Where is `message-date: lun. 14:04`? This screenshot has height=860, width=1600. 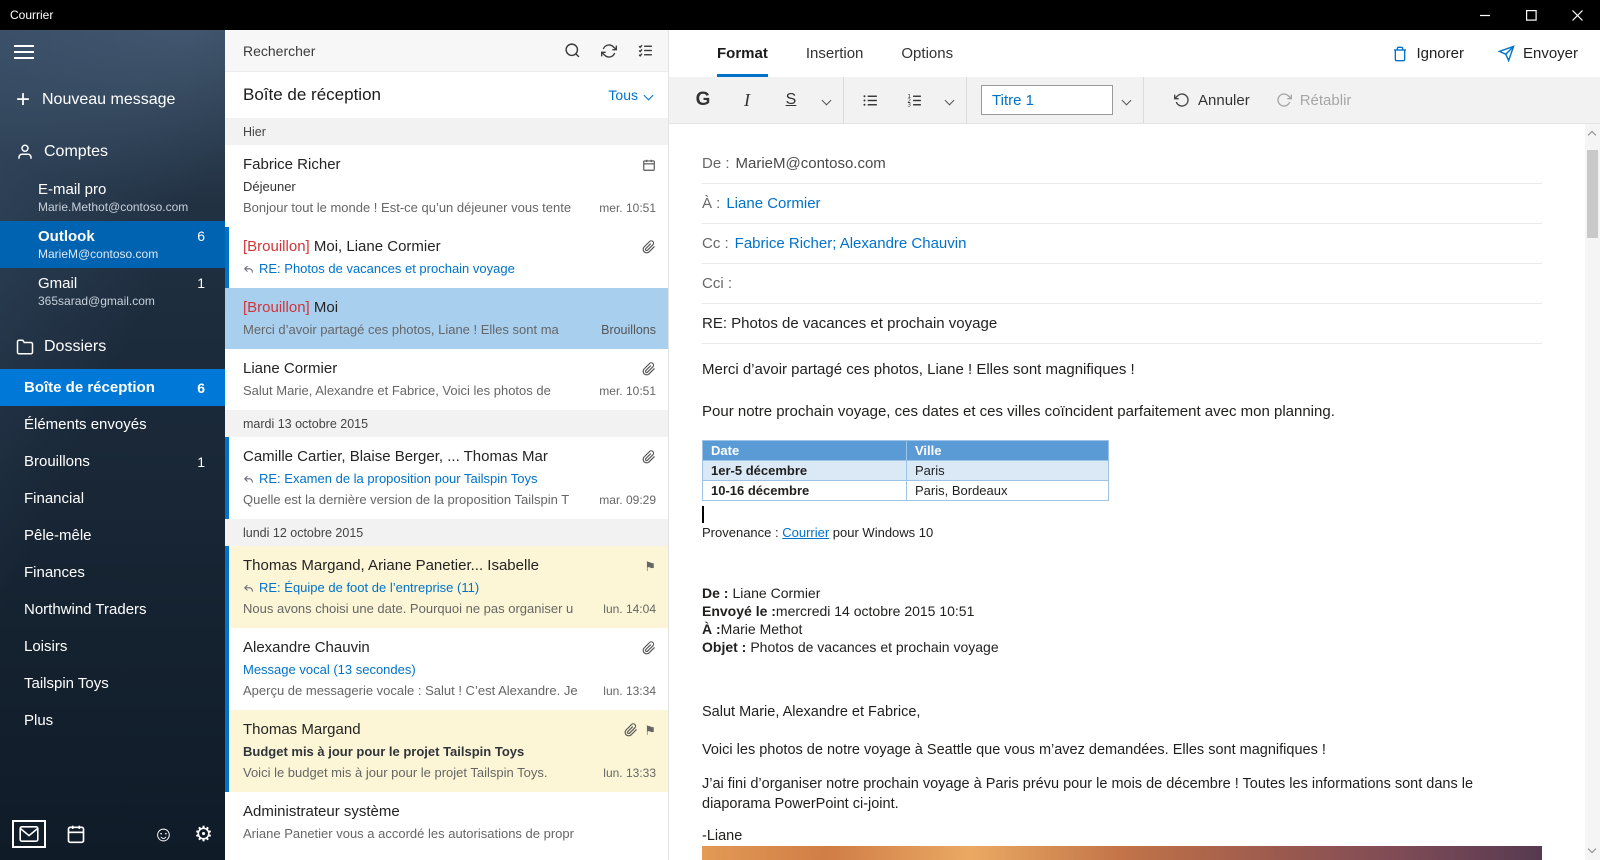
message-date: lun. 14:04 is located at coordinates (629, 609).